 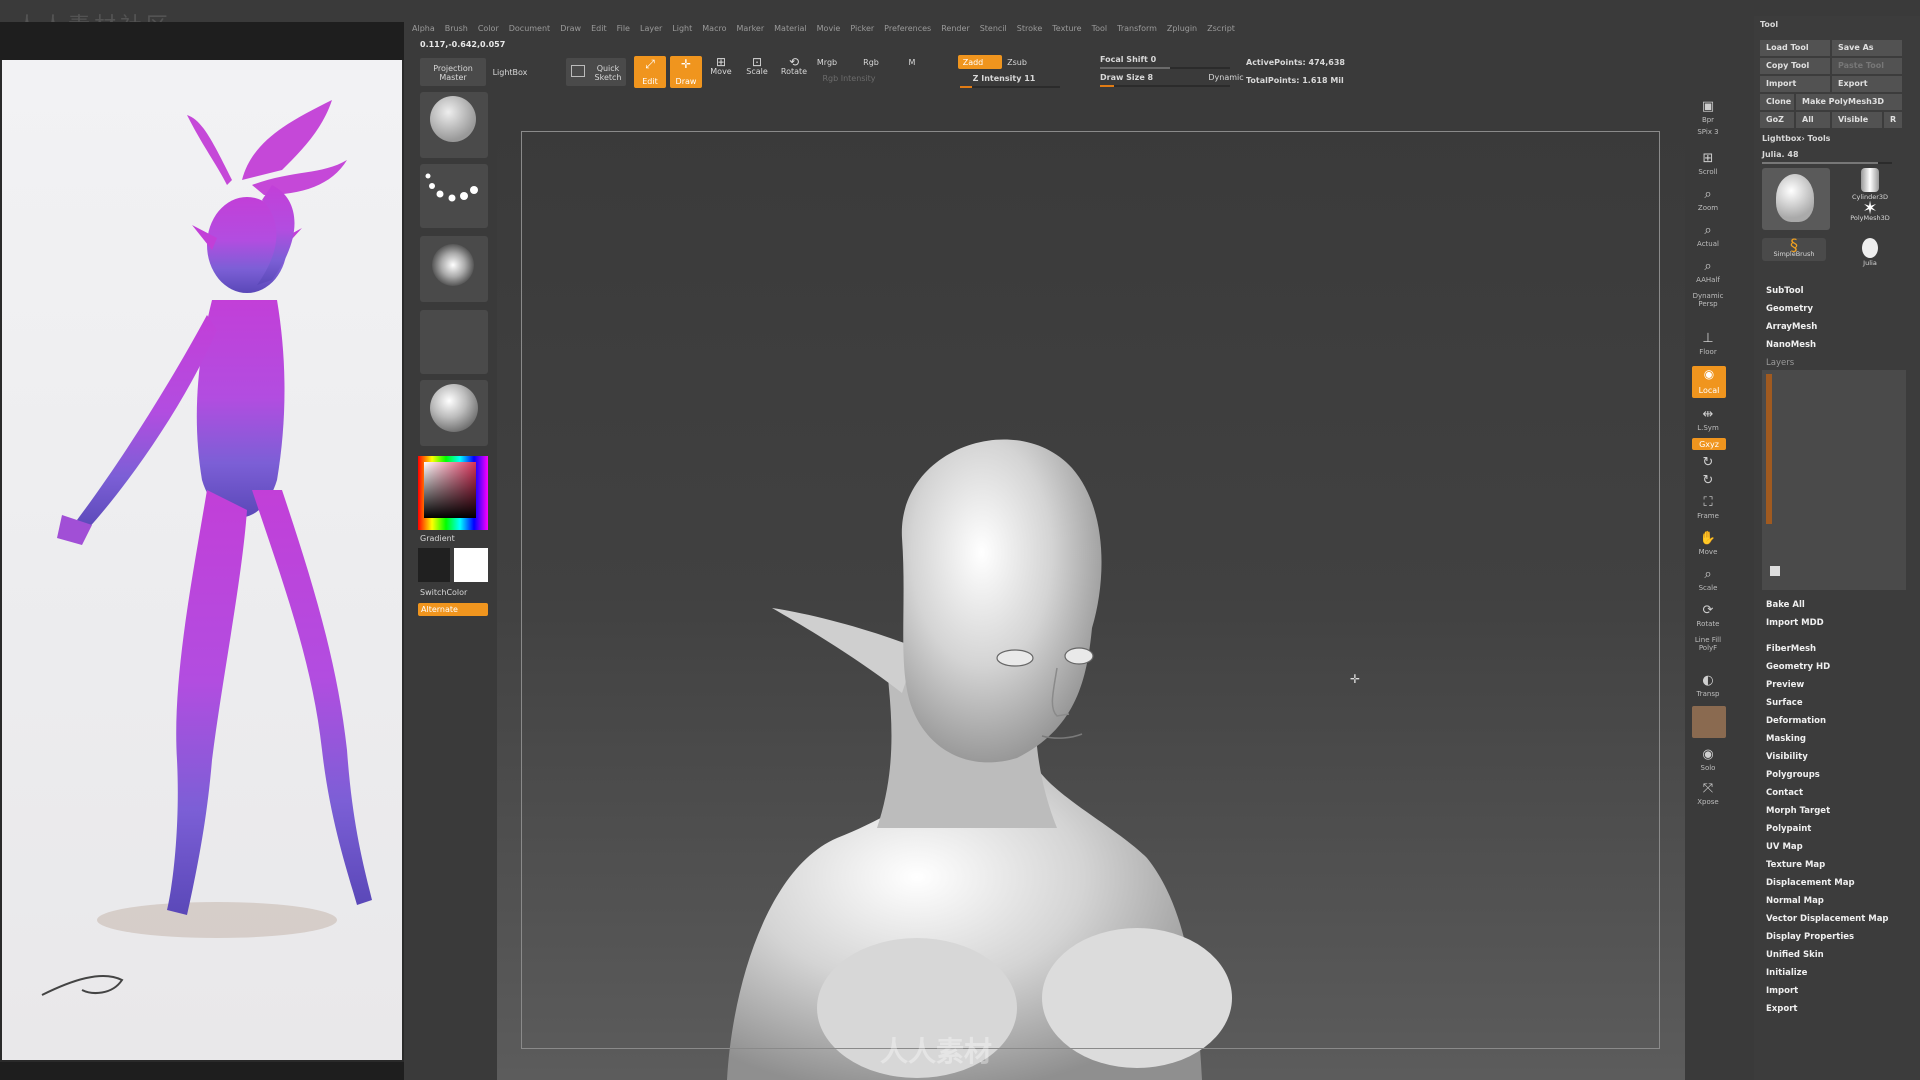 What do you see at coordinates (1182, 31) in the screenshot?
I see `menu-zplugin: Zplugin` at bounding box center [1182, 31].